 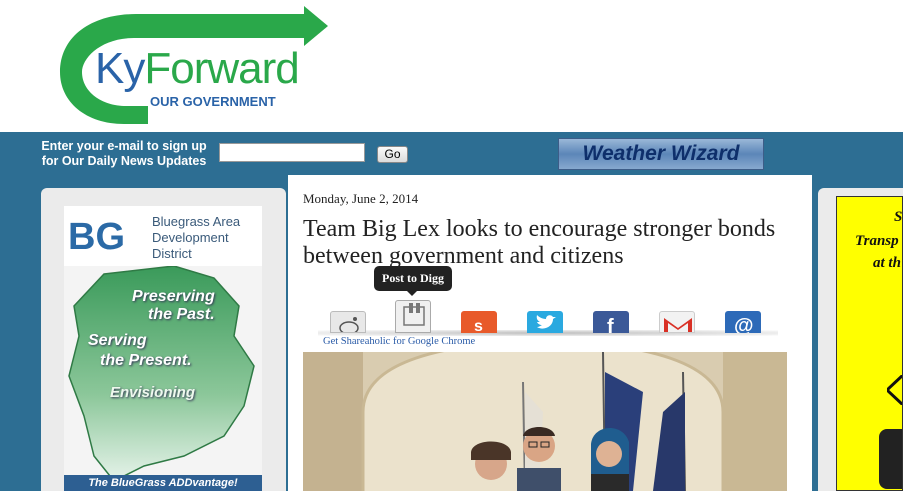 I want to click on shareaholic-chrome-link: Get Shareaholic for Google Chrome, so click(x=399, y=341).